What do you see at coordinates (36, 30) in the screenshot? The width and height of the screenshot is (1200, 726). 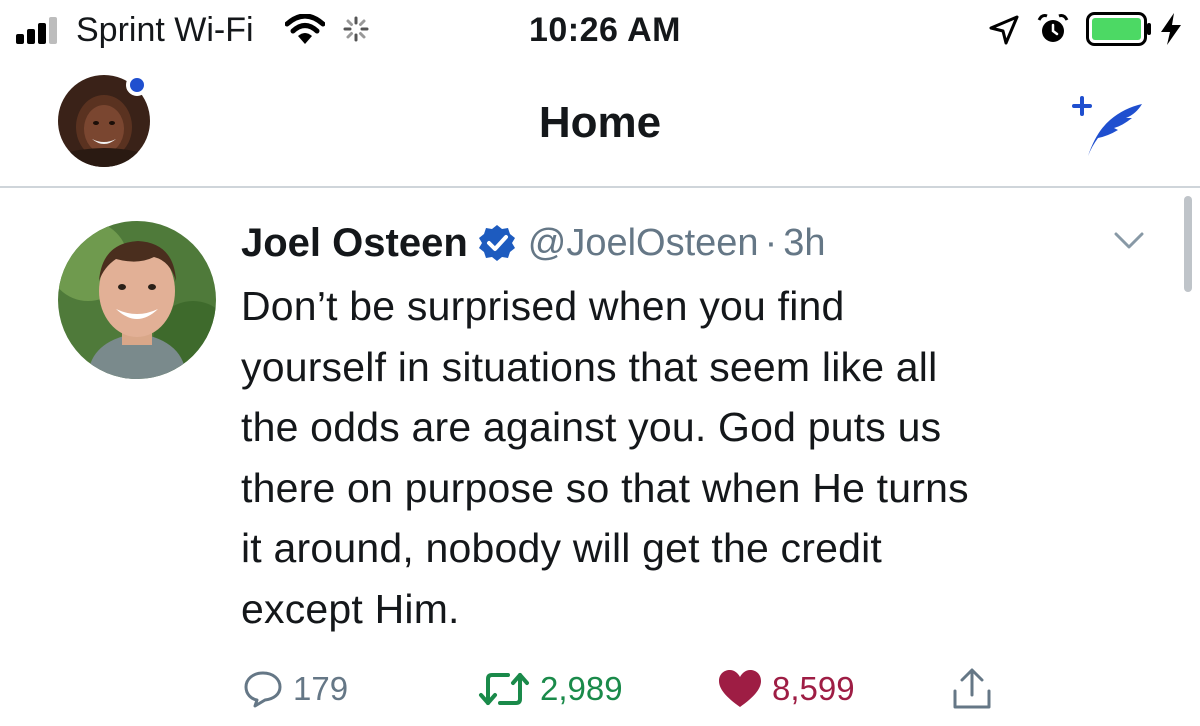 I see `cellular-signal-icon` at bounding box center [36, 30].